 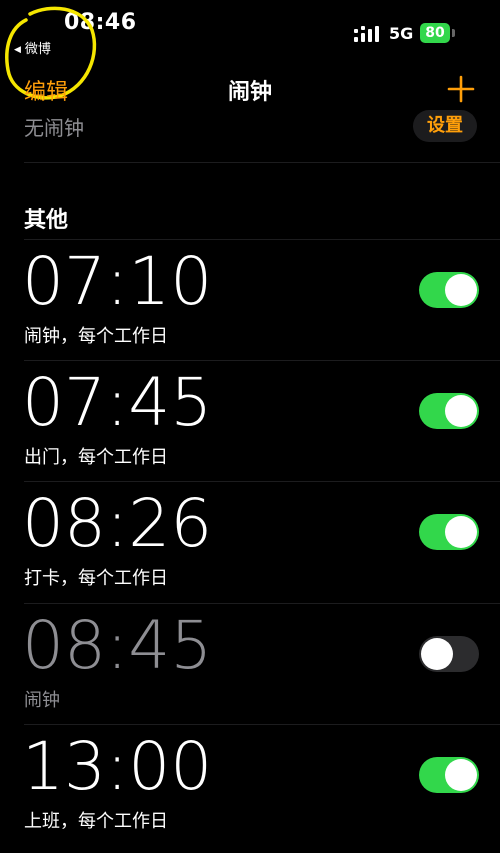 I want to click on status-time: 08:46, so click(x=100, y=22).